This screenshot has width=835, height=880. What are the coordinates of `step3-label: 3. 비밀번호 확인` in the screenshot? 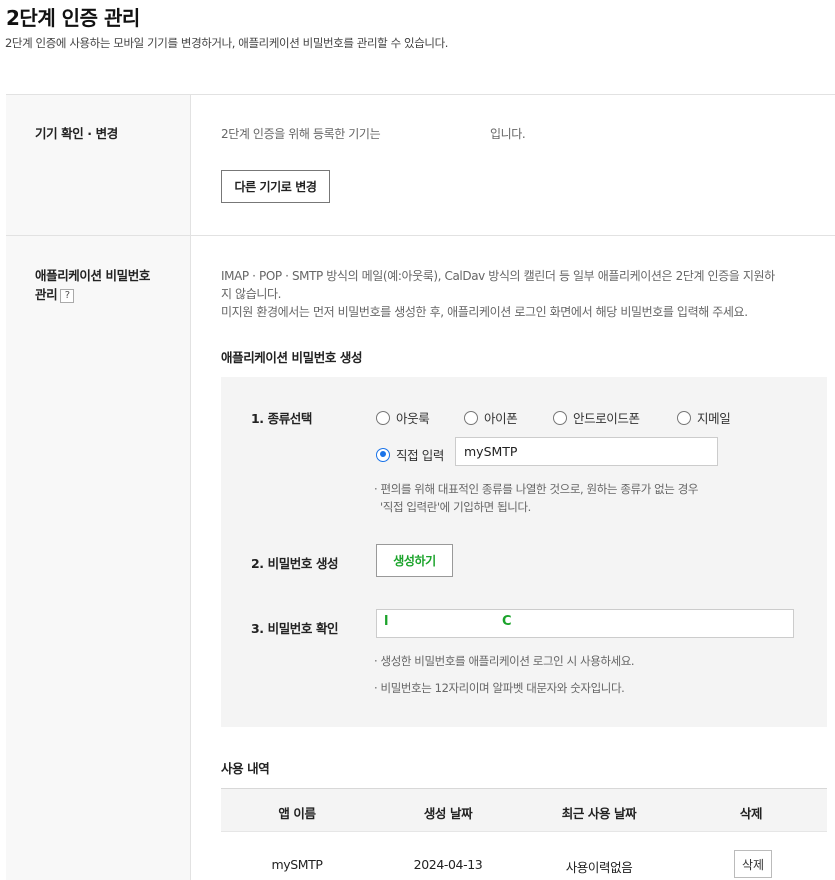 It's located at (295, 628).